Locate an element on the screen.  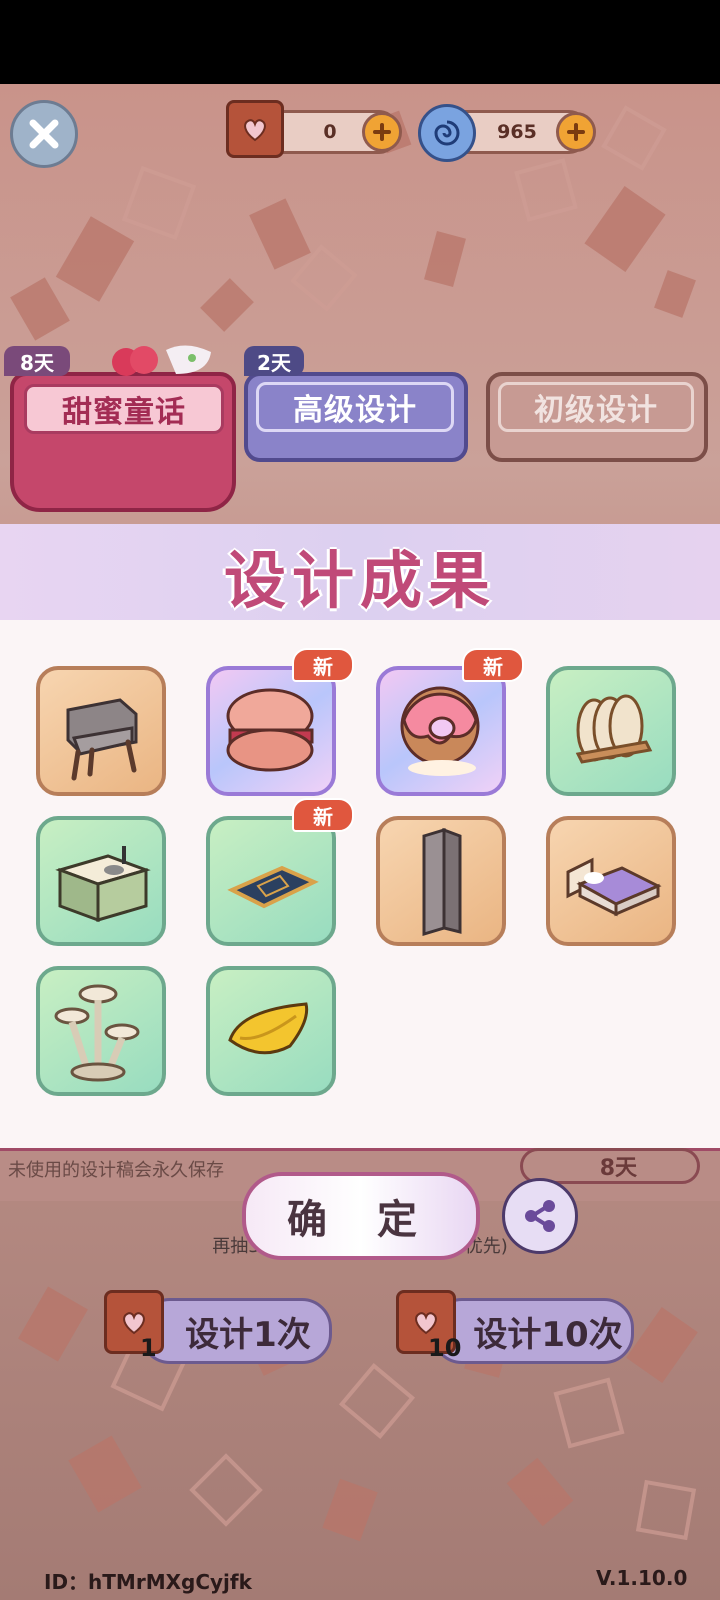
design-ten-button: 设计10次 is located at coordinates (533, 1331).